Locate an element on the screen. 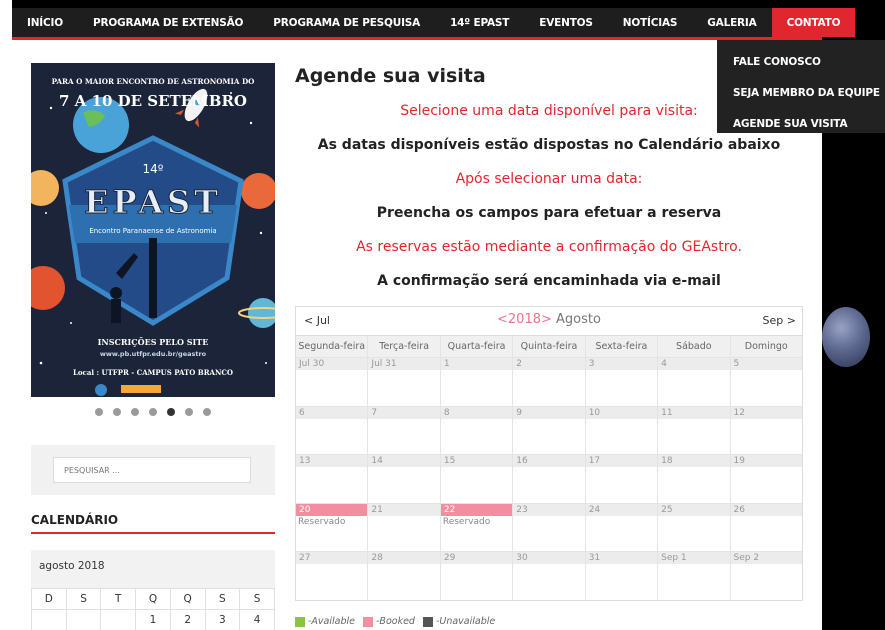  calendar-day: 27 is located at coordinates (332, 575).